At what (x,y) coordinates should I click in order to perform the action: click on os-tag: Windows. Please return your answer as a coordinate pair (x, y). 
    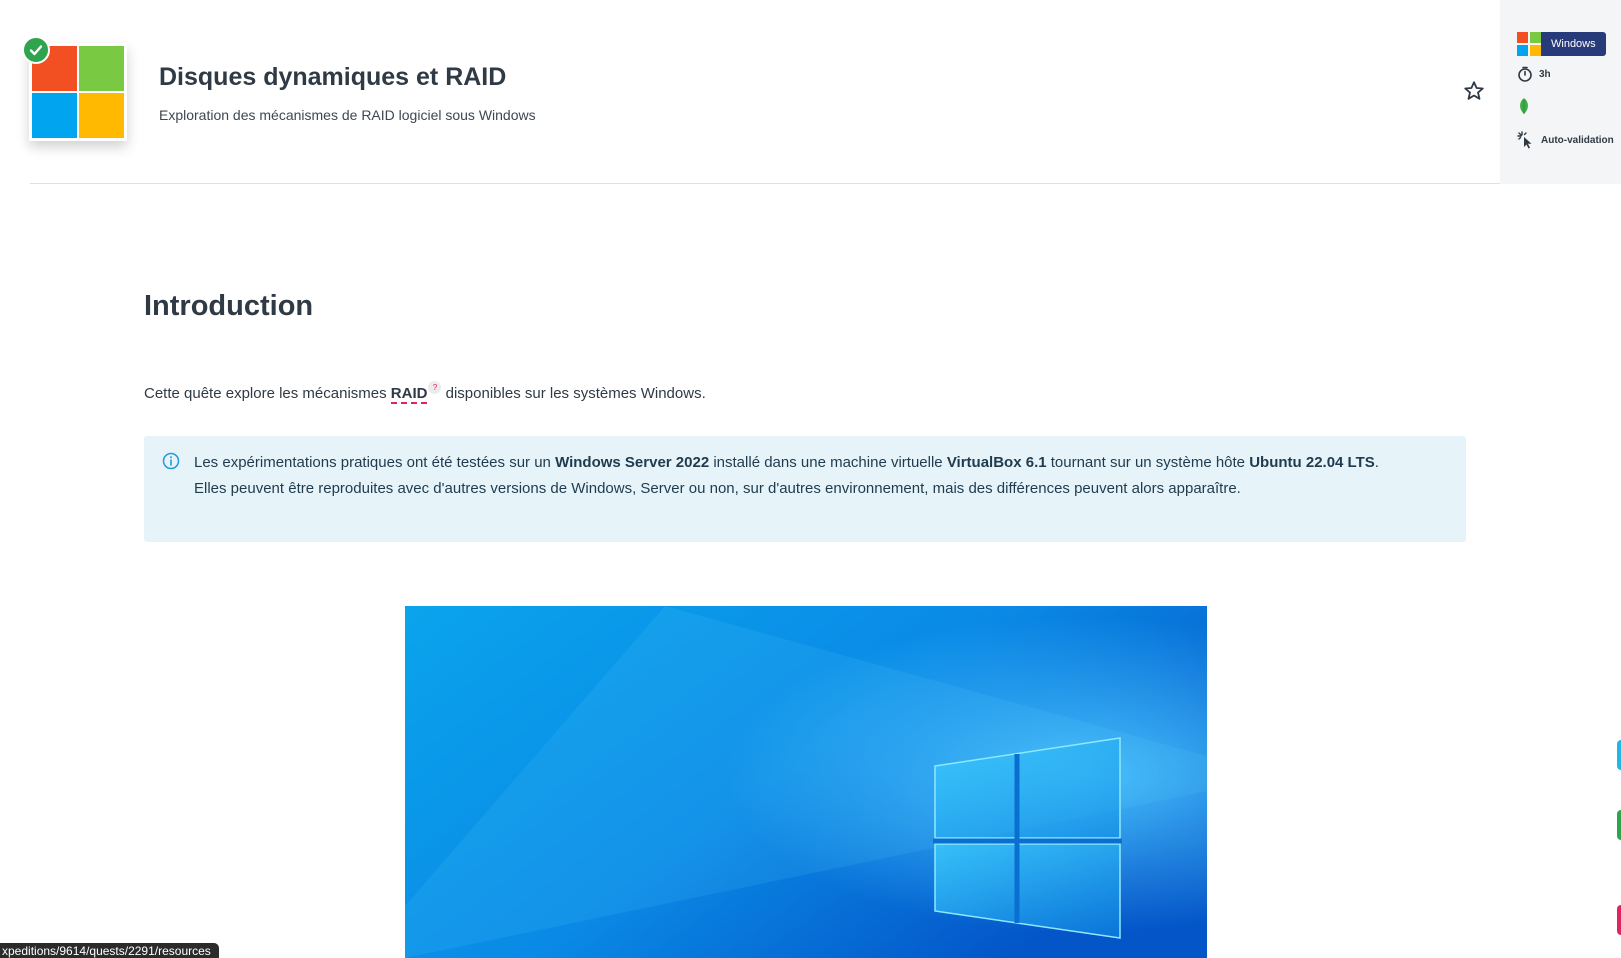
    Looking at the image, I should click on (1561, 44).